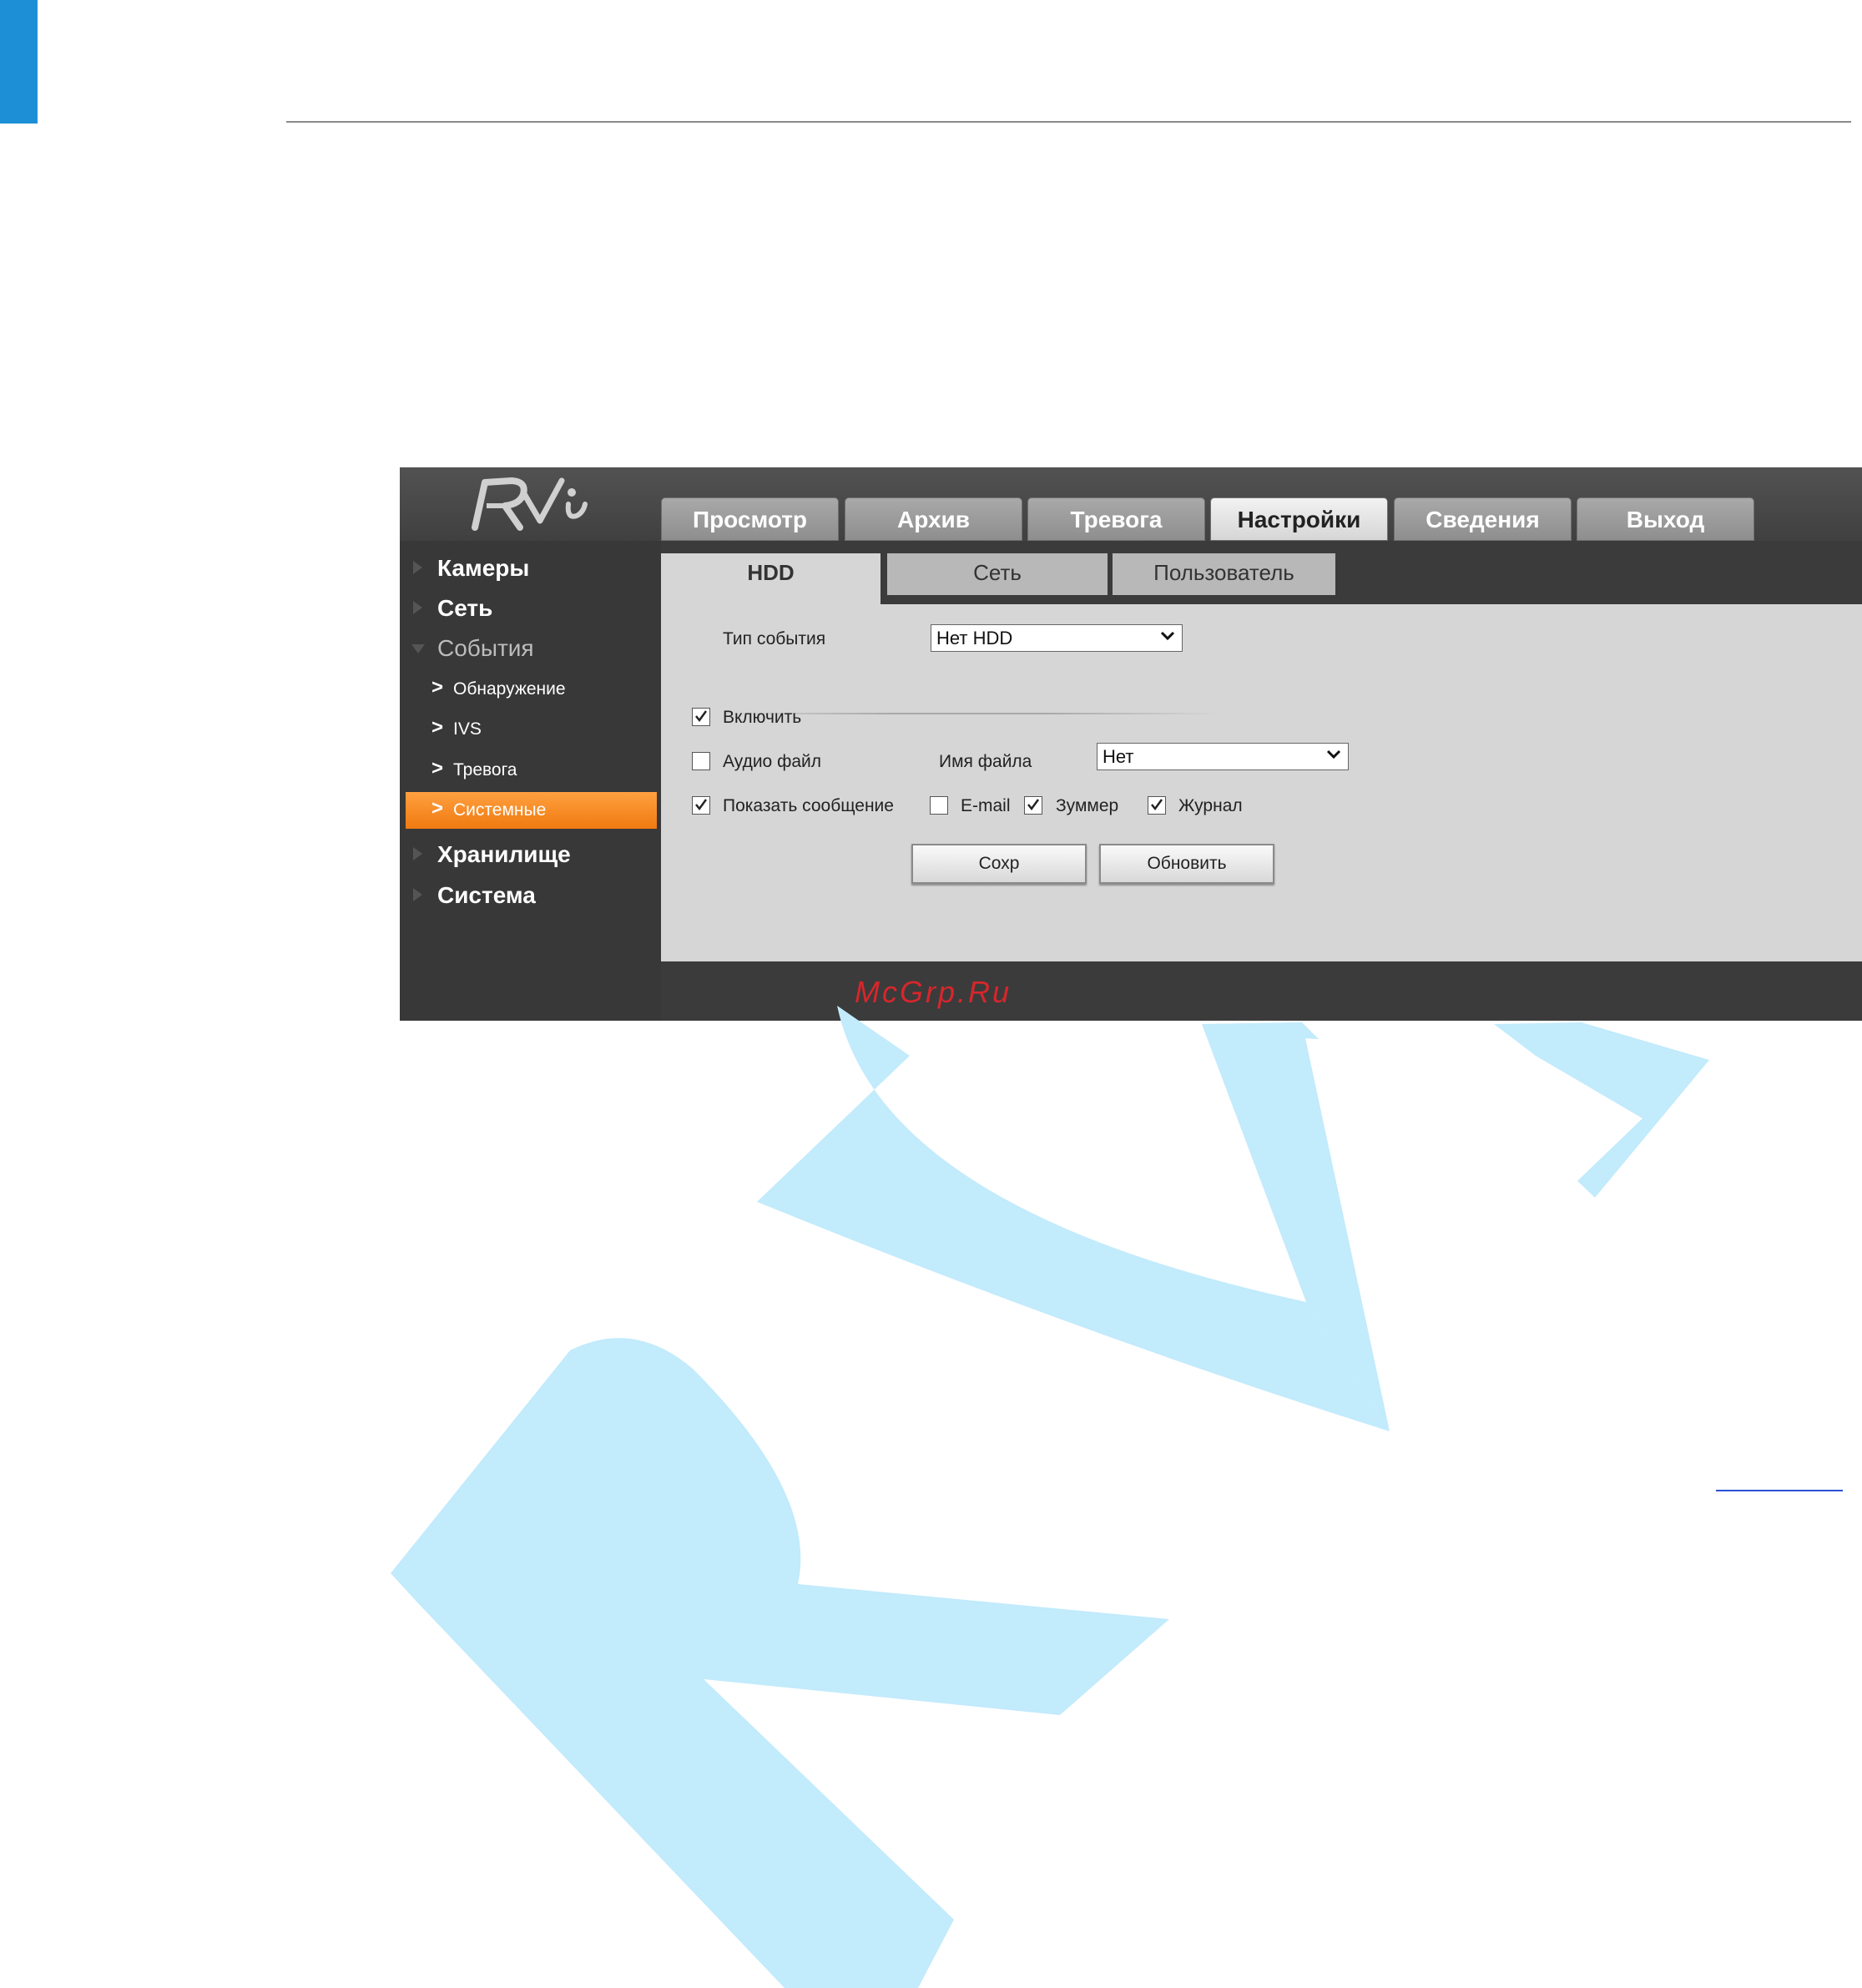 This screenshot has width=1862, height=1988. Describe the element at coordinates (1087, 805) in the screenshot. I see `buzzer-label: Зуммер` at that location.